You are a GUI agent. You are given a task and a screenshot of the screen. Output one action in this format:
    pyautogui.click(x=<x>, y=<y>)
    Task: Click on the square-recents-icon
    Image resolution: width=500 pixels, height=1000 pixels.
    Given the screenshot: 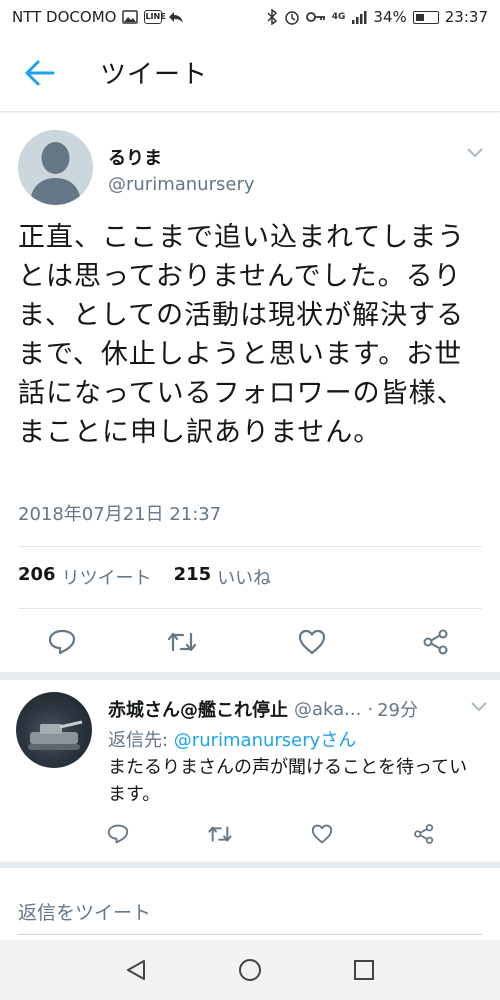 What is the action you would take?
    pyautogui.click(x=364, y=970)
    